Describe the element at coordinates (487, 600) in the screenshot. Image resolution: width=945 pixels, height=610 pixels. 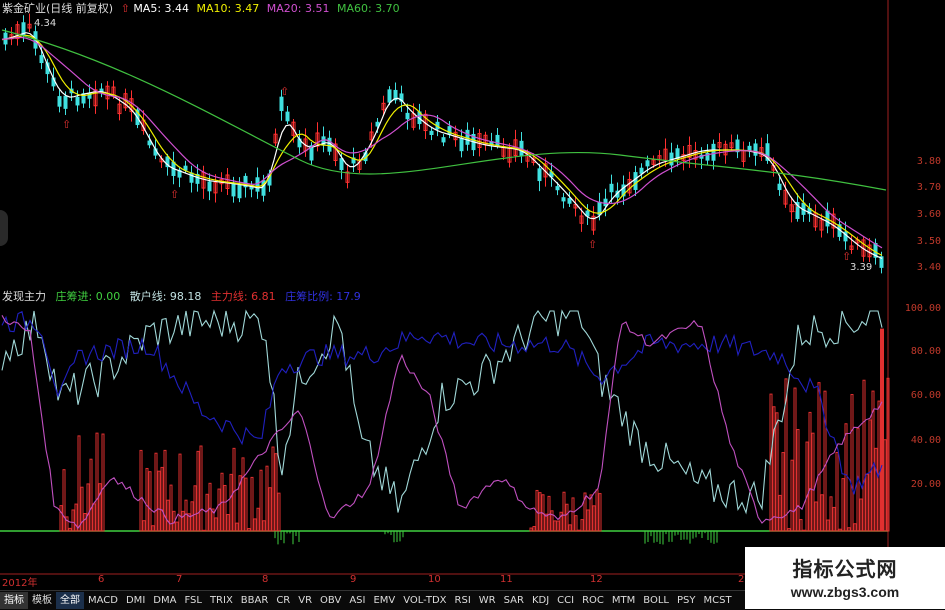
I see `tab-wr: WR` at that location.